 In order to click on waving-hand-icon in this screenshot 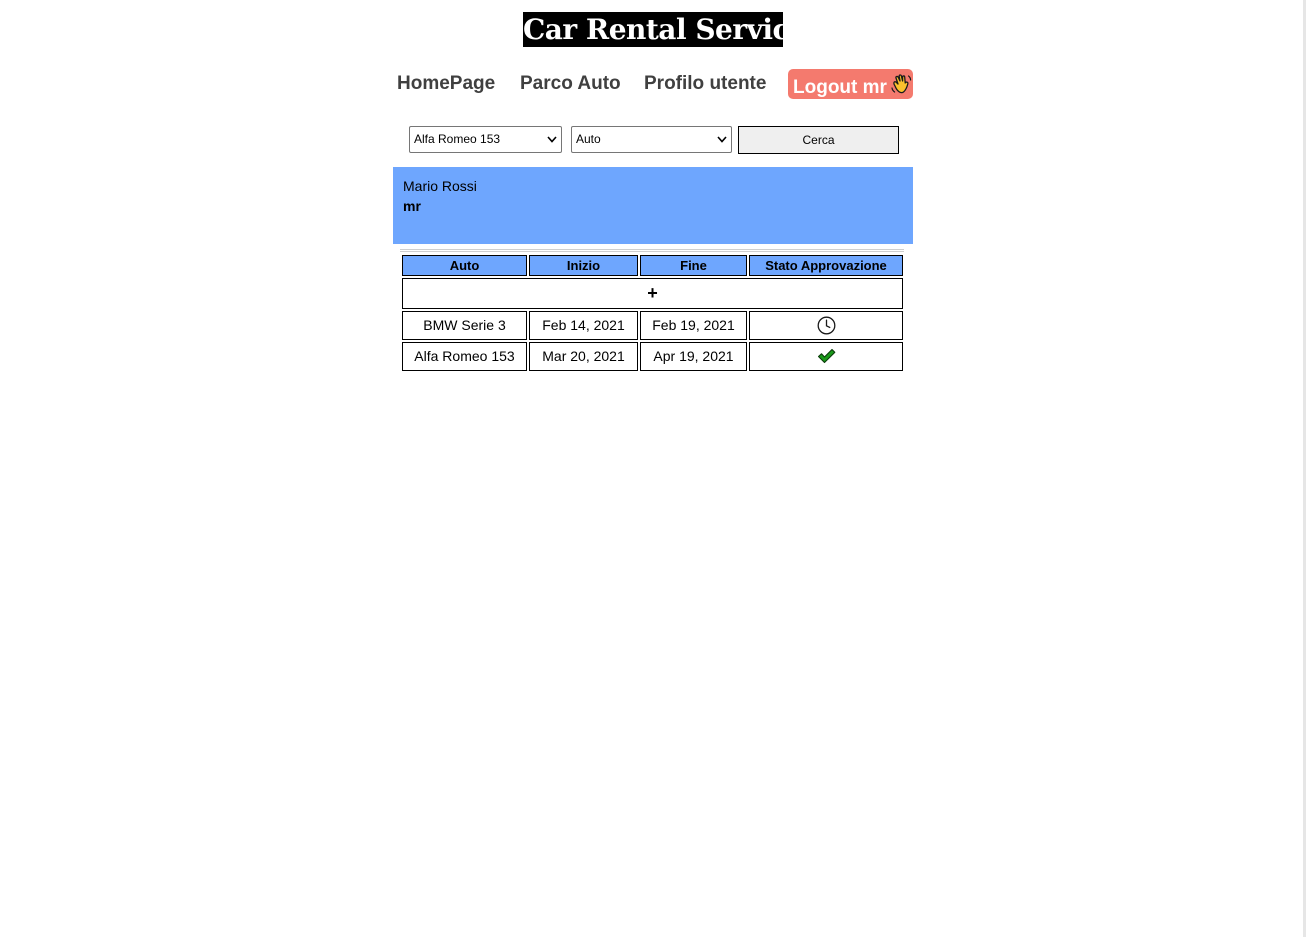, I will do `click(901, 89)`.